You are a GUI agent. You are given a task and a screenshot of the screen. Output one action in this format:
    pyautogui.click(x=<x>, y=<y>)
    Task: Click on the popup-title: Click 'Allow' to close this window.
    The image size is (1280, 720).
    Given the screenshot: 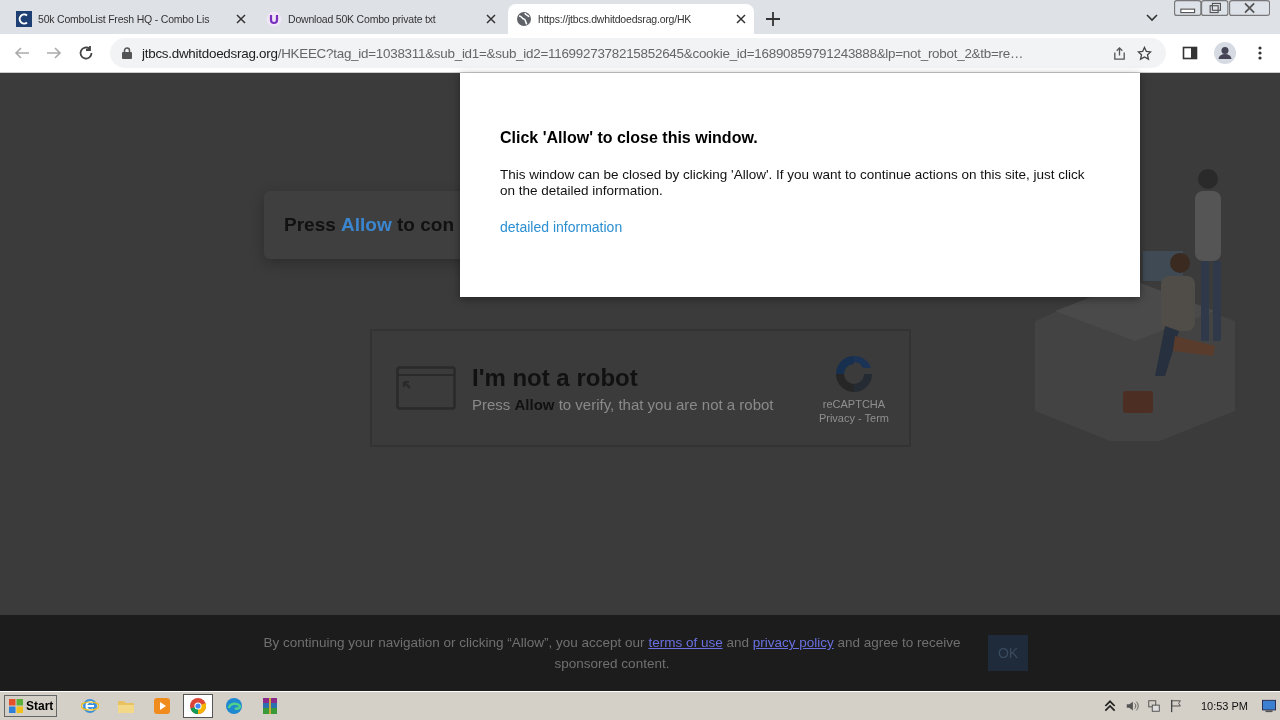 What is the action you would take?
    pyautogui.click(x=629, y=138)
    